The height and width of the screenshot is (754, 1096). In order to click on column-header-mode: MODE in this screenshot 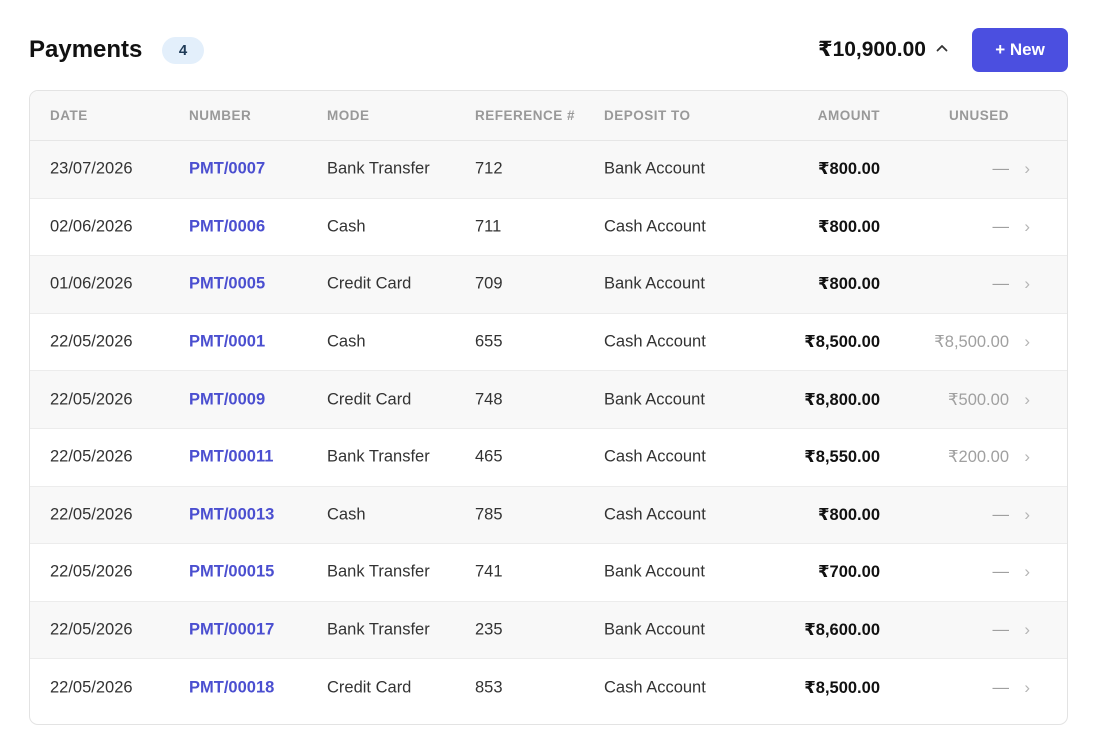, I will do `click(348, 115)`.